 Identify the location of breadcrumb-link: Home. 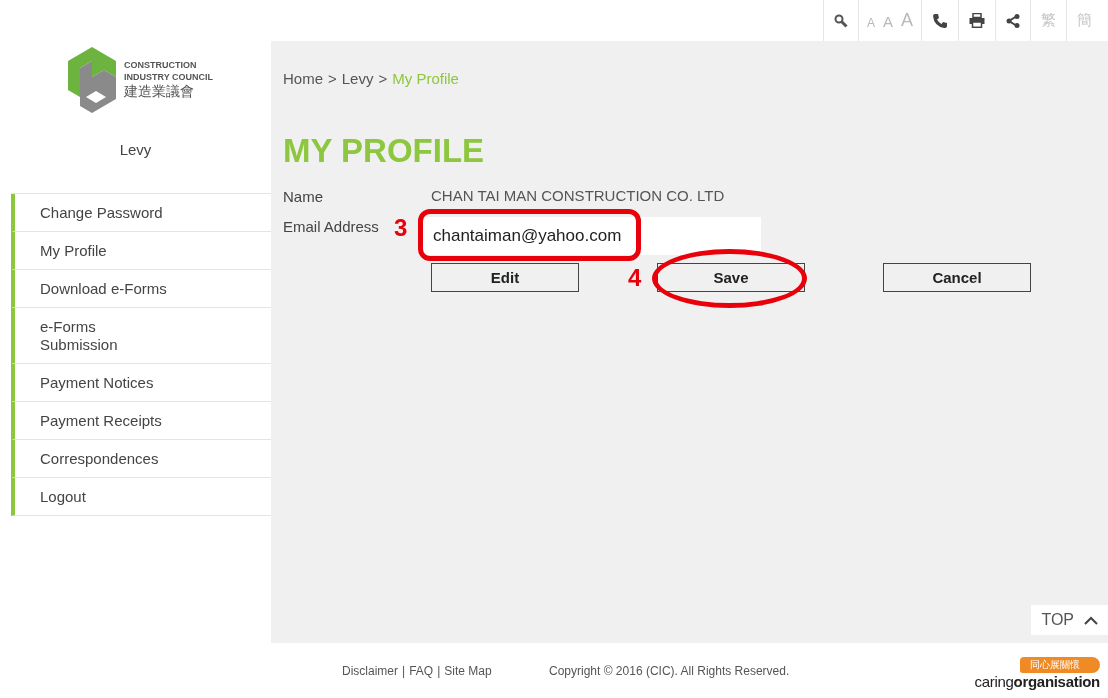
(303, 78).